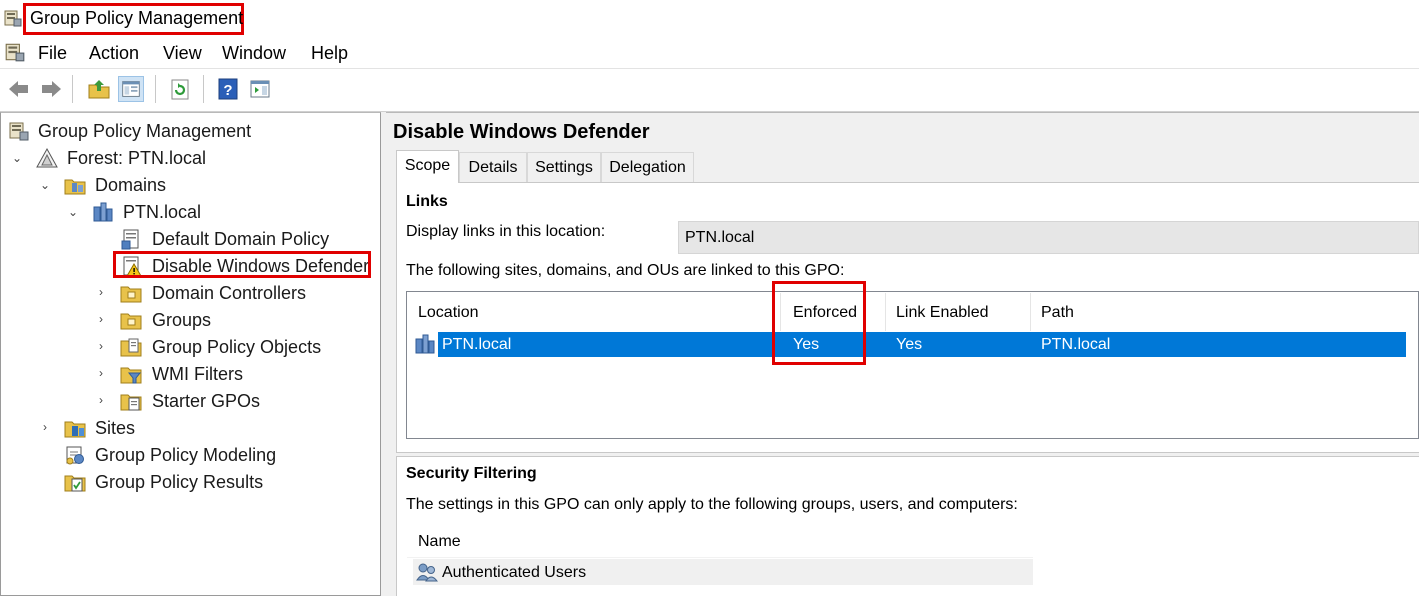 This screenshot has width=1419, height=596. I want to click on location-label: Display links in this location:, so click(506, 231).